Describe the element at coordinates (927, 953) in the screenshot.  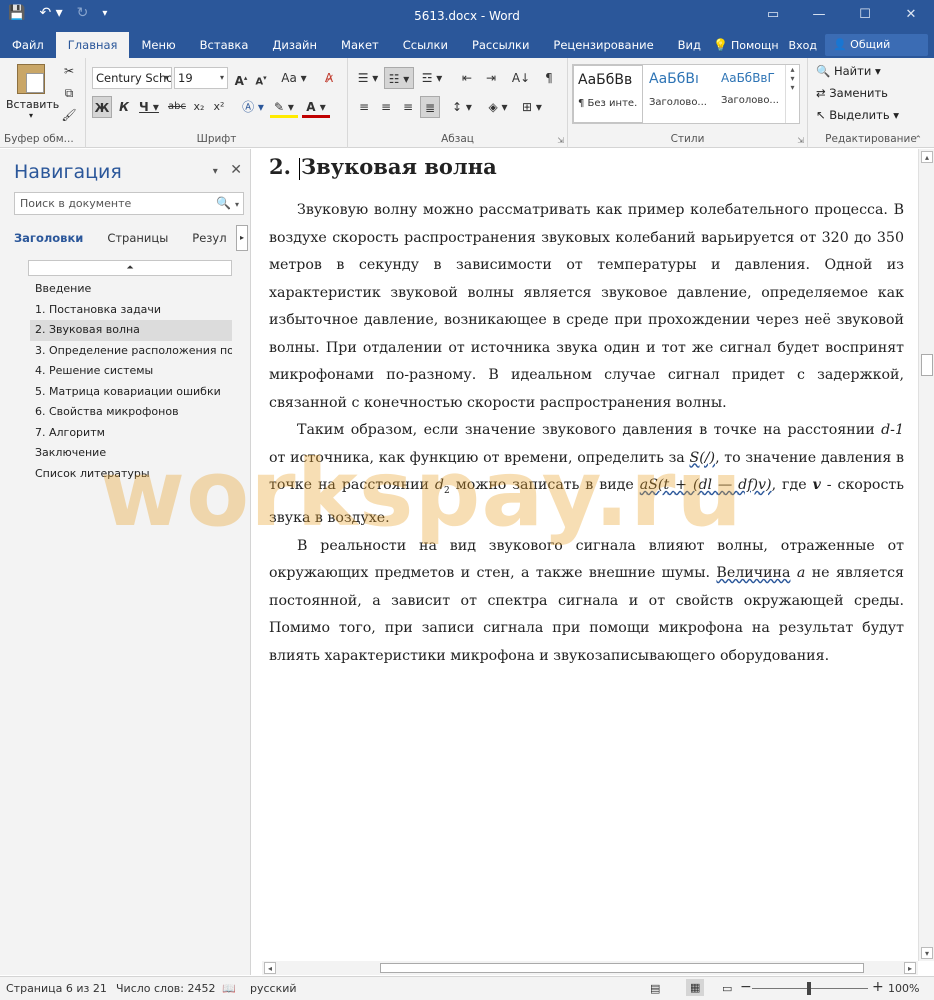
I see `scroll-down-icon: ▾` at that location.